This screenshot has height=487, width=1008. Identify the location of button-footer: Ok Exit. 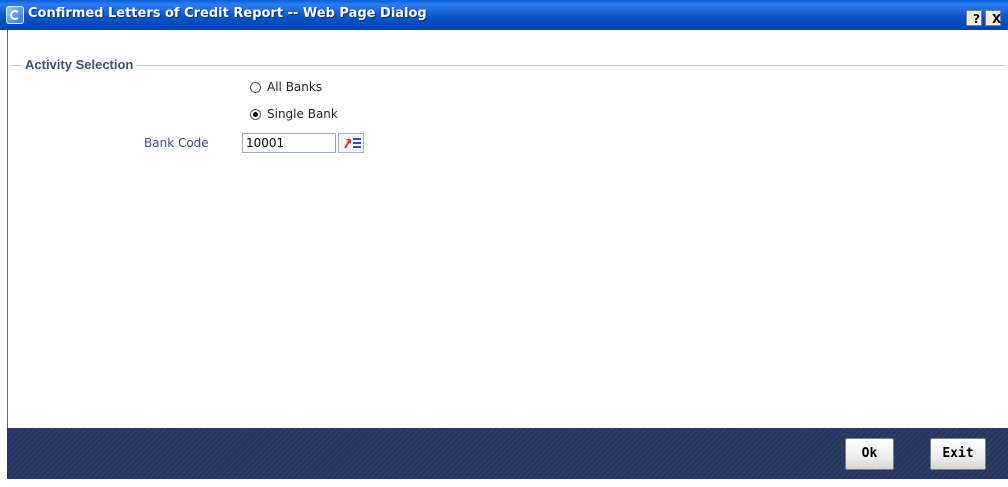
(507, 453).